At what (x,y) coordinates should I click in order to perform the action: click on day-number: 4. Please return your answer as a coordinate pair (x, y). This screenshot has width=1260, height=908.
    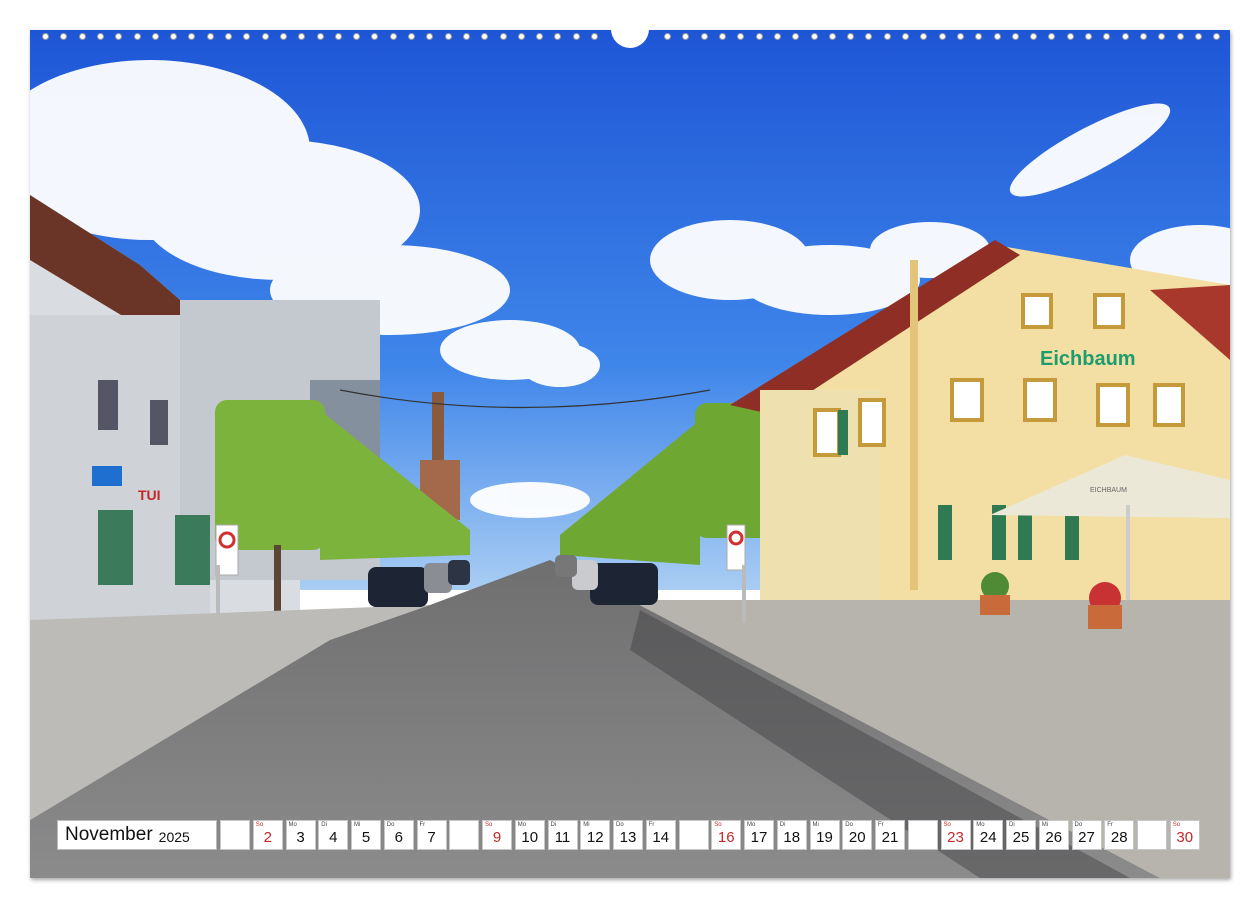
    Looking at the image, I should click on (333, 837).